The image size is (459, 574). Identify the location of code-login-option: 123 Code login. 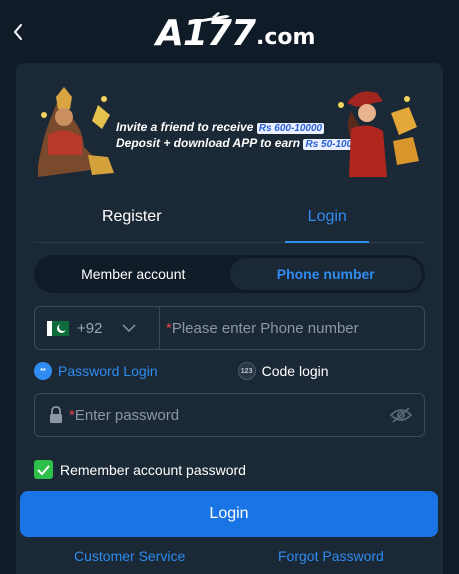
(283, 371).